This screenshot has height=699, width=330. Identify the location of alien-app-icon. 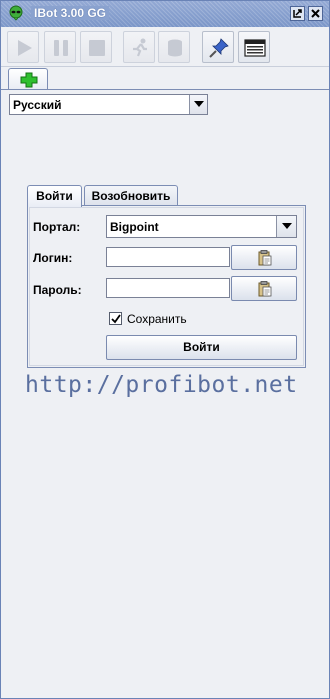
(16, 13).